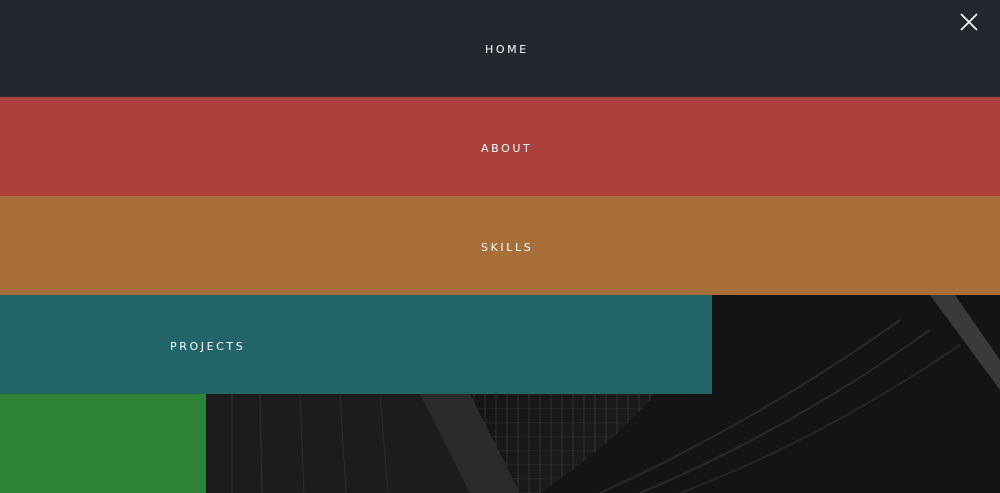 The width and height of the screenshot is (1000, 493). What do you see at coordinates (208, 346) in the screenshot?
I see `menu-item-label: PROJECTS` at bounding box center [208, 346].